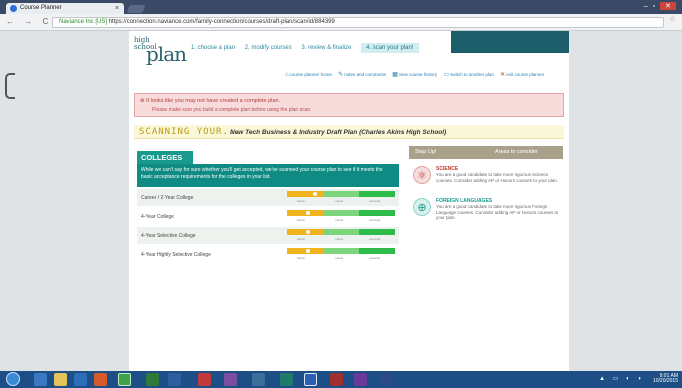  What do you see at coordinates (152, 379) in the screenshot?
I see `excel-taskbar-icon` at bounding box center [152, 379].